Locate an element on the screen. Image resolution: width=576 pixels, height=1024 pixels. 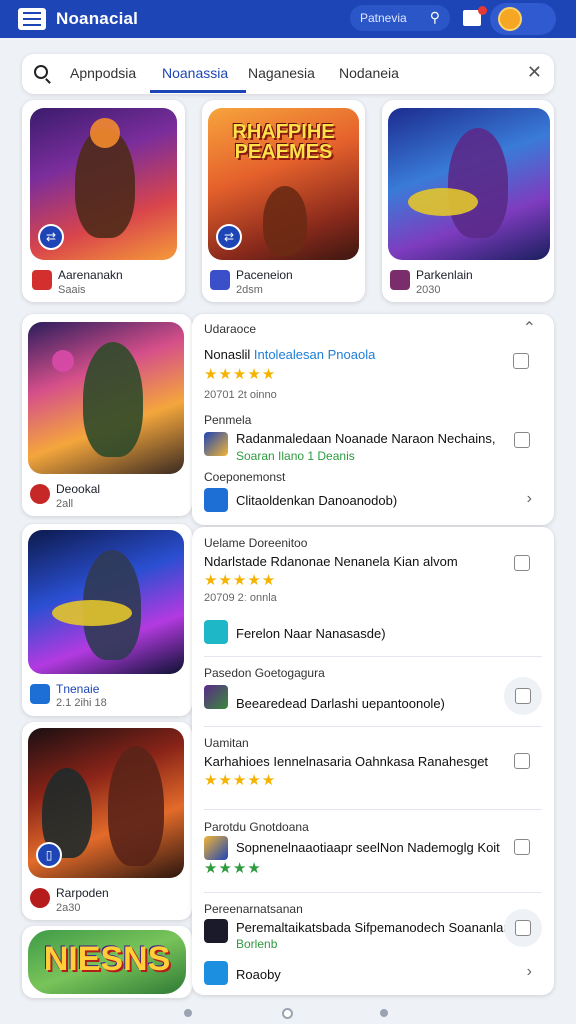
tile-sub: 2all is located at coordinates (65, 504).